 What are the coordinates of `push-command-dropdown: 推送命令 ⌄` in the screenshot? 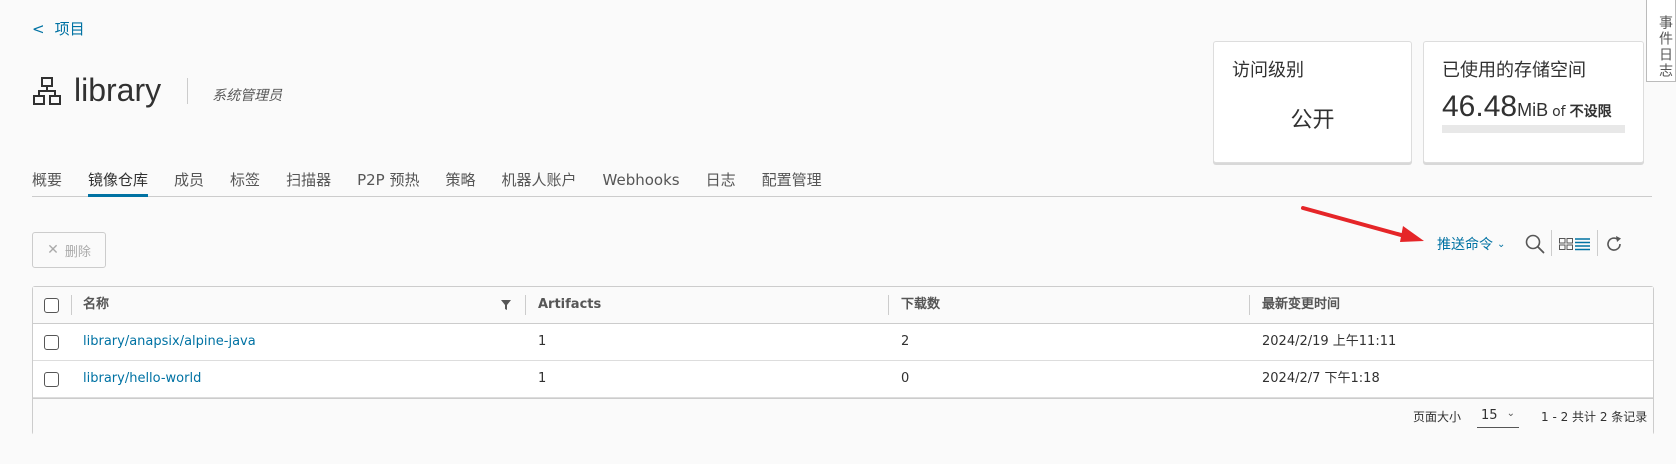 It's located at (1471, 244).